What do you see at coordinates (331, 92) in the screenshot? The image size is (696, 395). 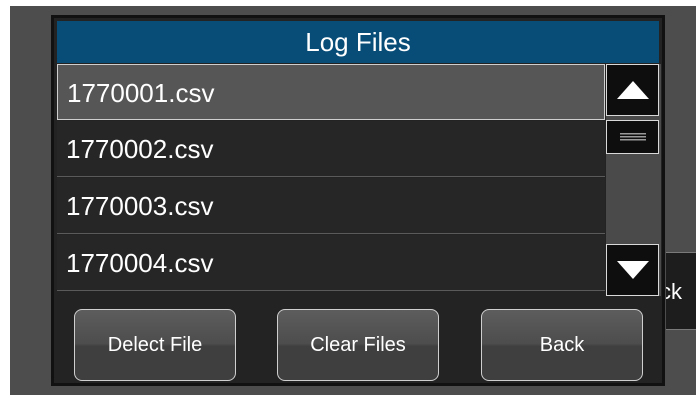 I see `file-row-1: 1770001.csv` at bounding box center [331, 92].